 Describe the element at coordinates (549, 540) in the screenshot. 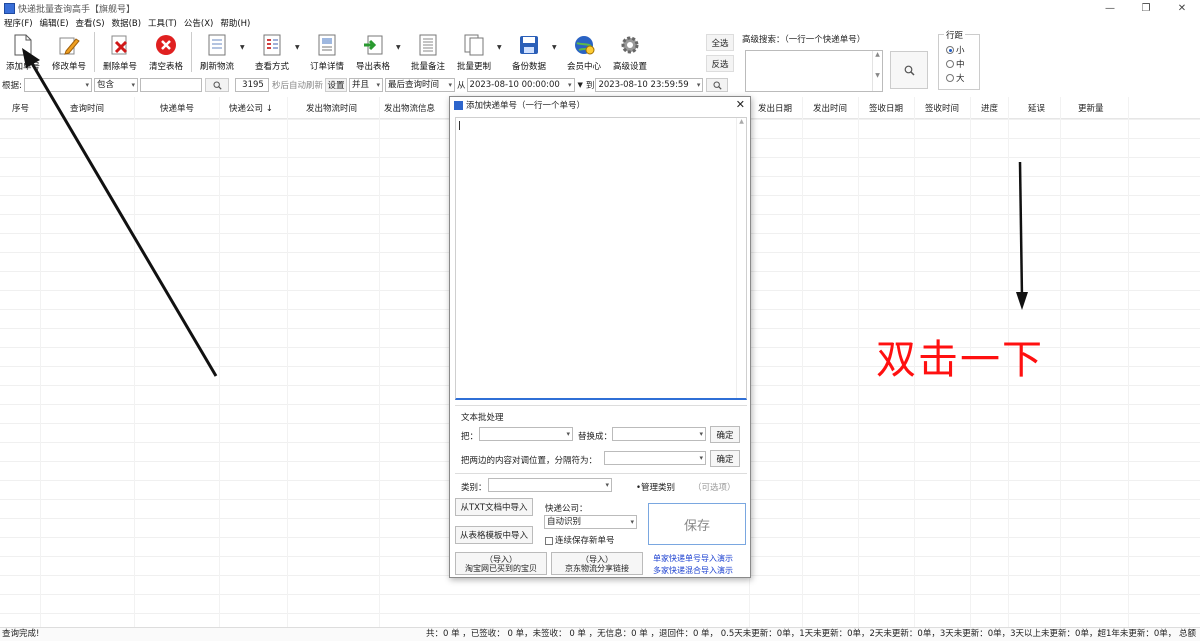

I see `checkbox-icon` at that location.